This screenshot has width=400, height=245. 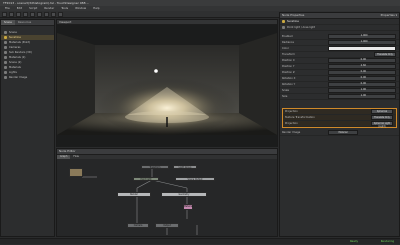 I want to click on property-value: 2.60, so click(x=363, y=65).